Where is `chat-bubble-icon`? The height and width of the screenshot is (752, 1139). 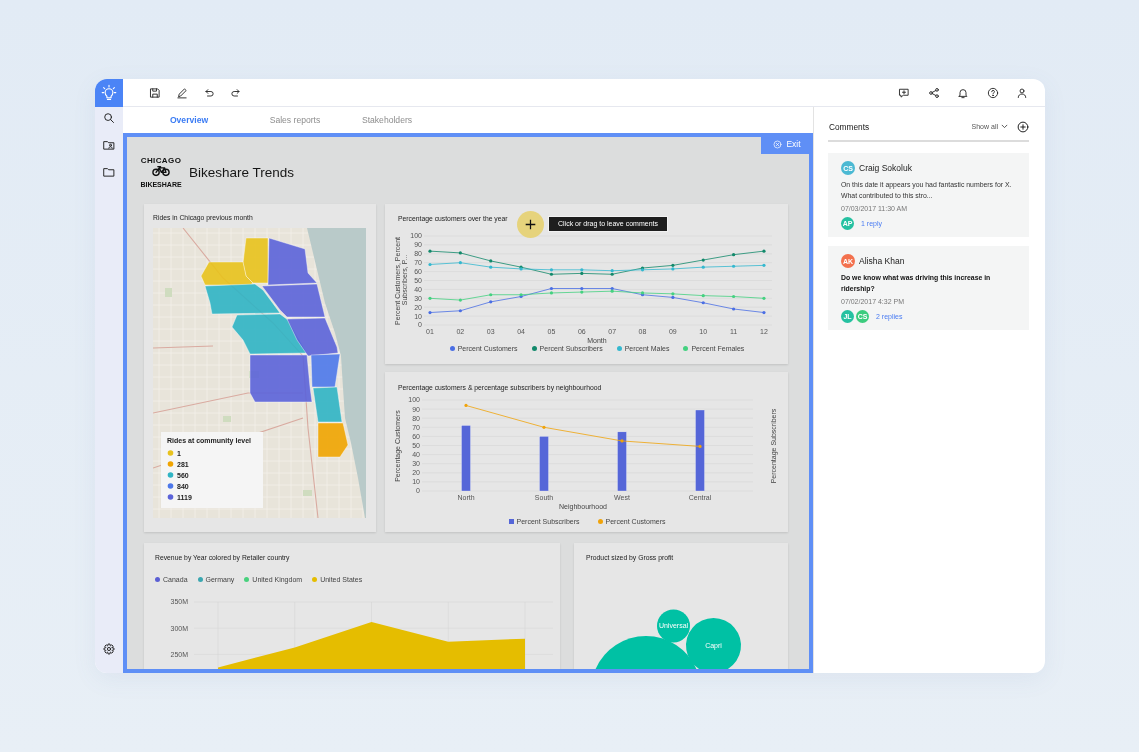
chat-bubble-icon is located at coordinates (904, 92).